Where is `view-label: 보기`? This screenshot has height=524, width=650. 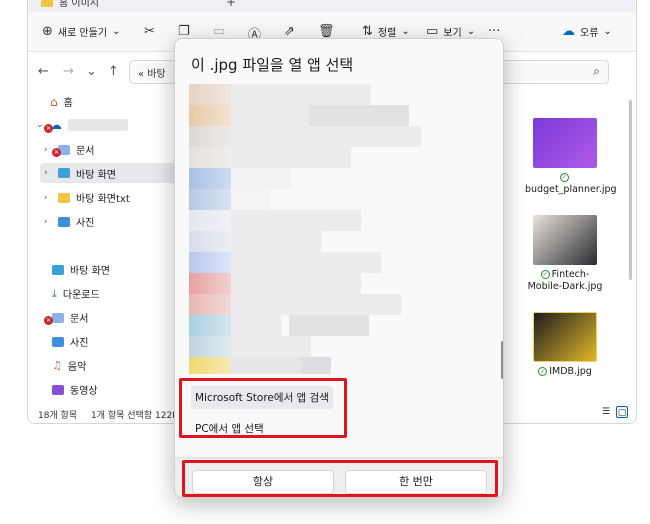
view-label: 보기 is located at coordinates (452, 33).